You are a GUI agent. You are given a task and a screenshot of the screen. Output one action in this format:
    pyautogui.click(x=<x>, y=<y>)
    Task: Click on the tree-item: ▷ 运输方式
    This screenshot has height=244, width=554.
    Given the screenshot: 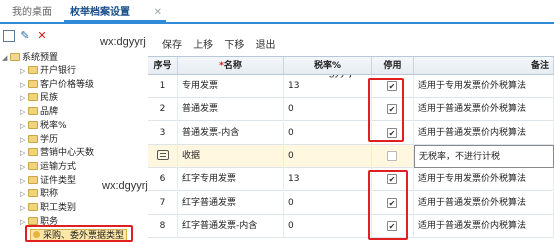 What is the action you would take?
    pyautogui.click(x=48, y=167)
    